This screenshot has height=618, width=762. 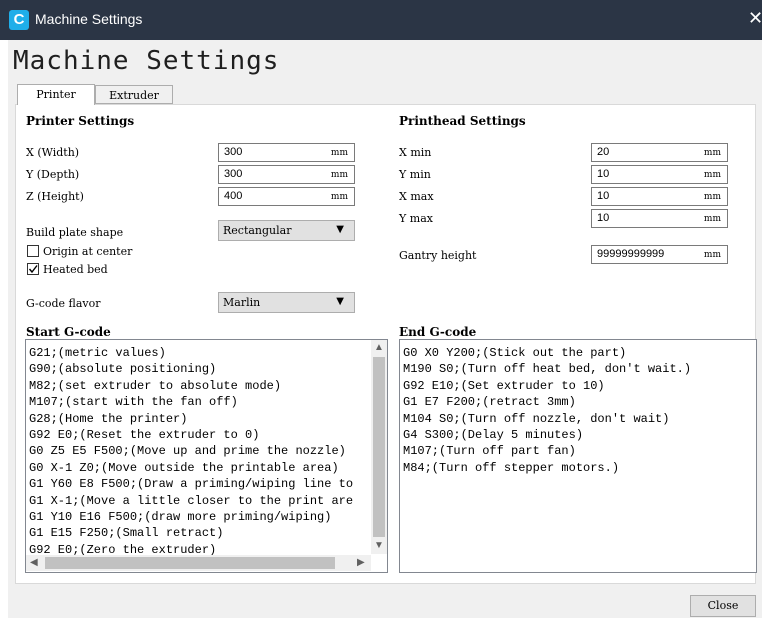 What do you see at coordinates (659, 174) in the screenshot?
I see `y-min-input: 10 mm` at bounding box center [659, 174].